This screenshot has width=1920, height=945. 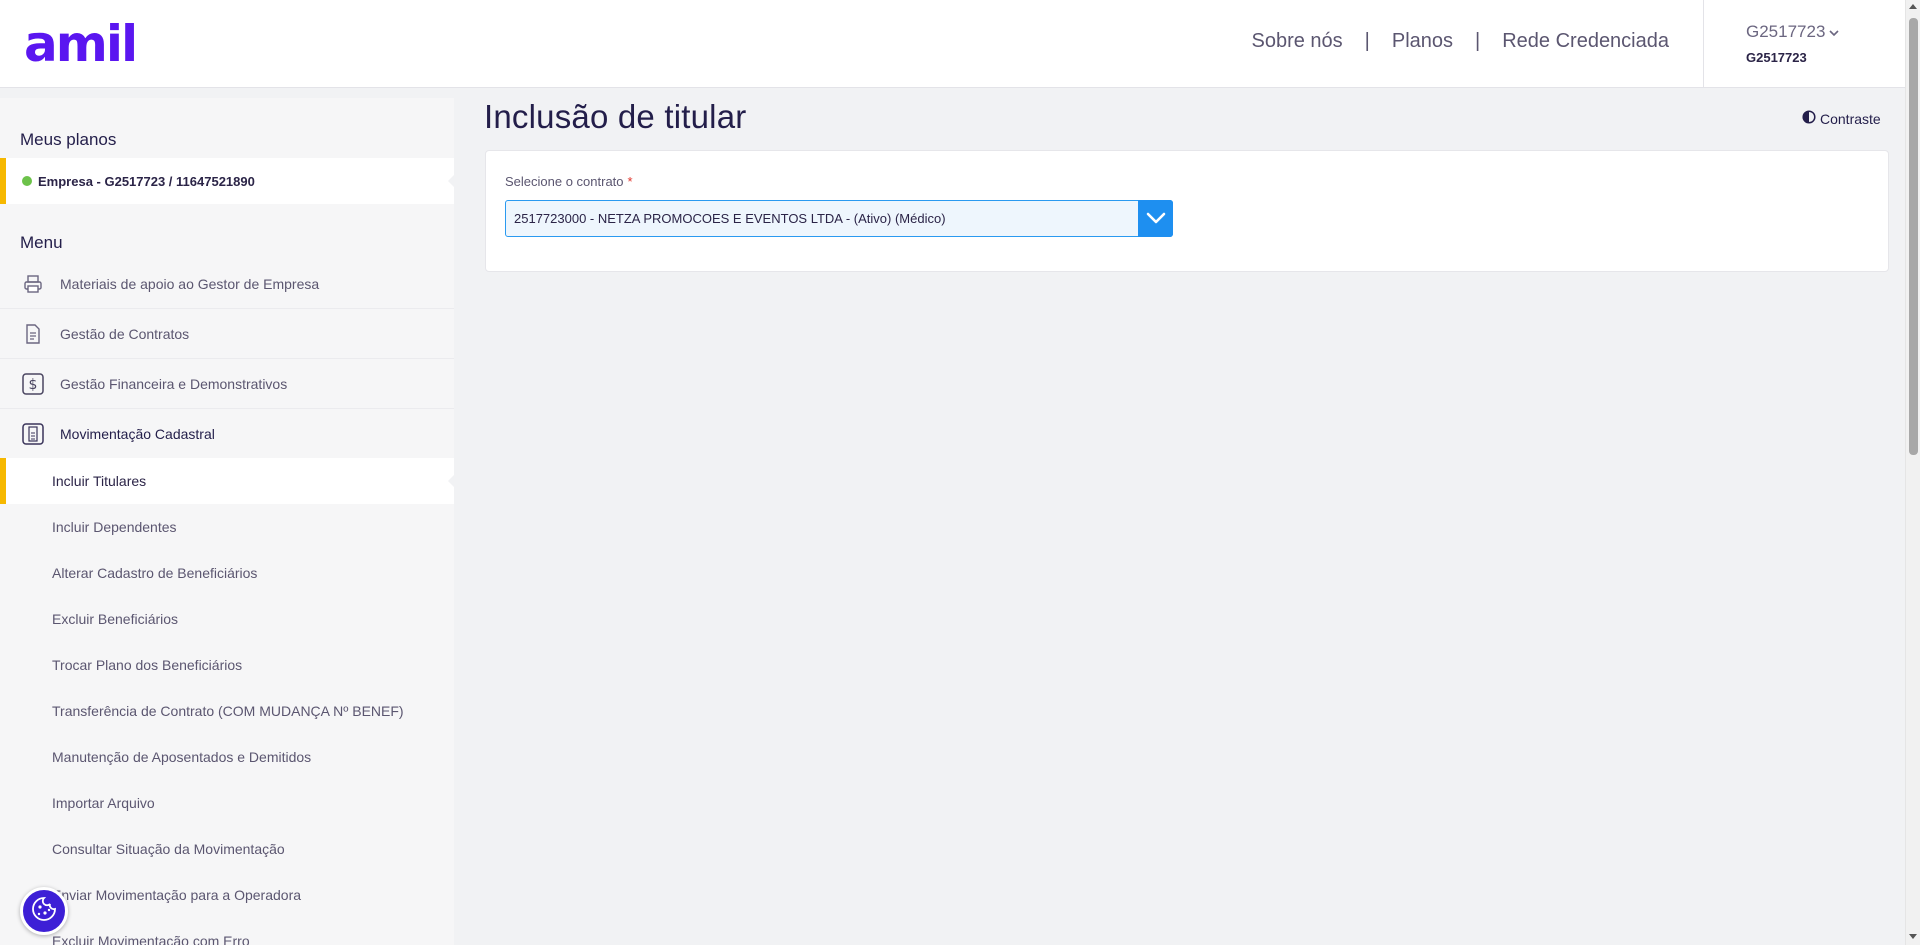 I want to click on contrast-toggle: Contraste, so click(x=1841, y=118).